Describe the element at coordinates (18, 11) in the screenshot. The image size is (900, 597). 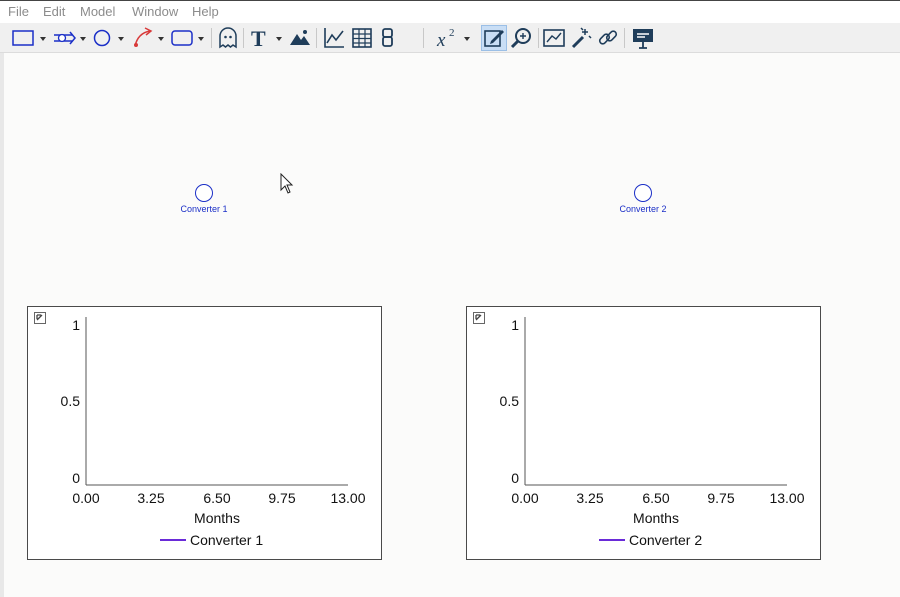
I see `menu-file: File` at that location.